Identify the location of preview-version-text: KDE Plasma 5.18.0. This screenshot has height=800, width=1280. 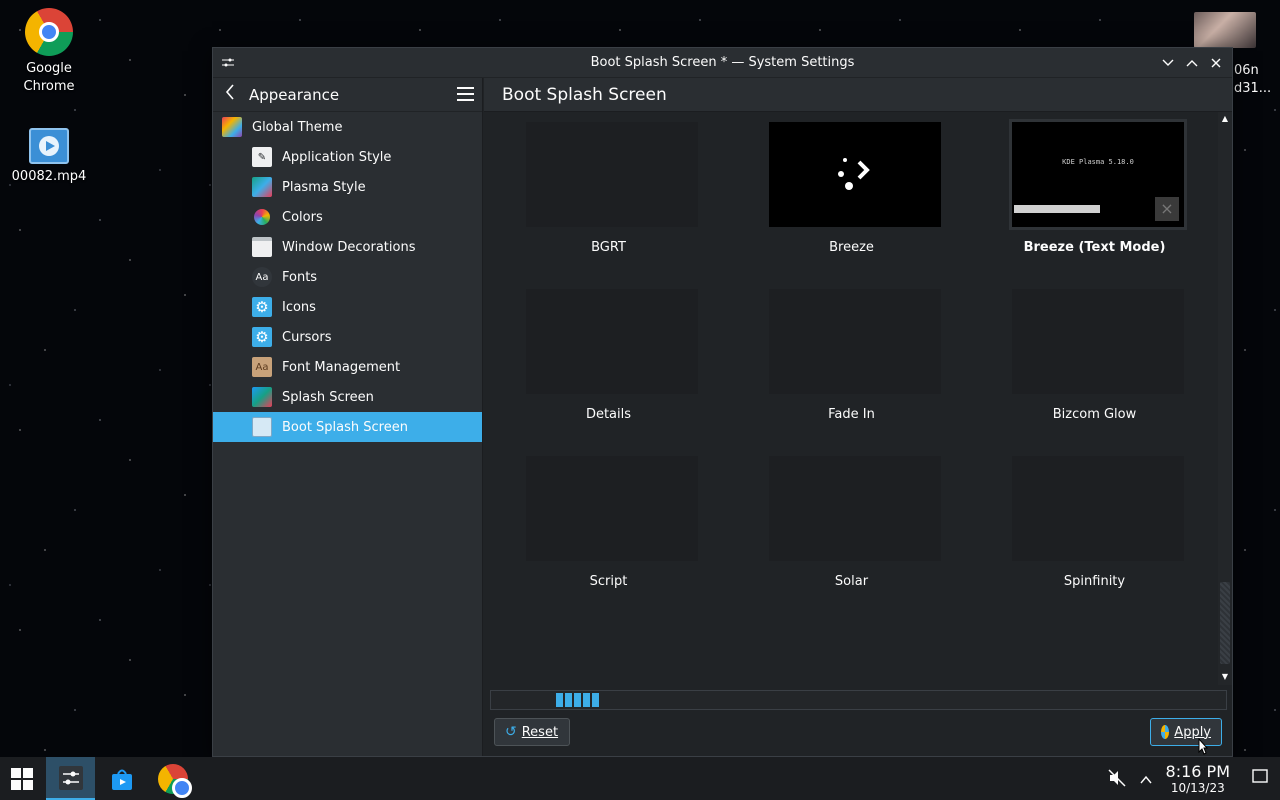
(1098, 162).